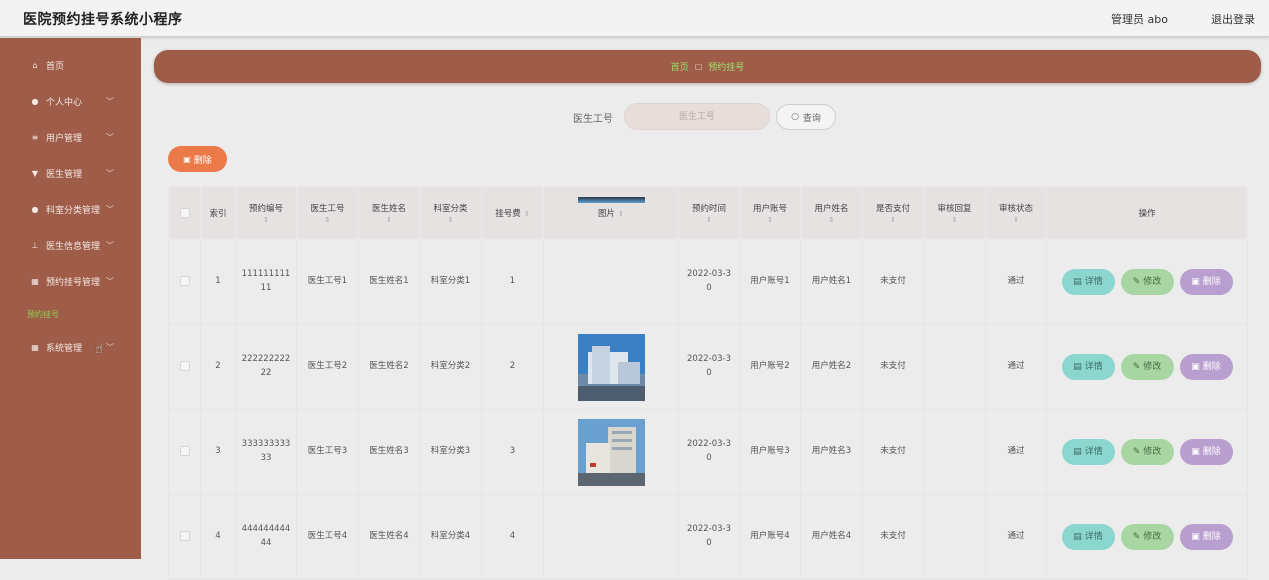  What do you see at coordinates (327, 537) in the screenshot?
I see `cell-doctor-id: 医生工号4` at bounding box center [327, 537].